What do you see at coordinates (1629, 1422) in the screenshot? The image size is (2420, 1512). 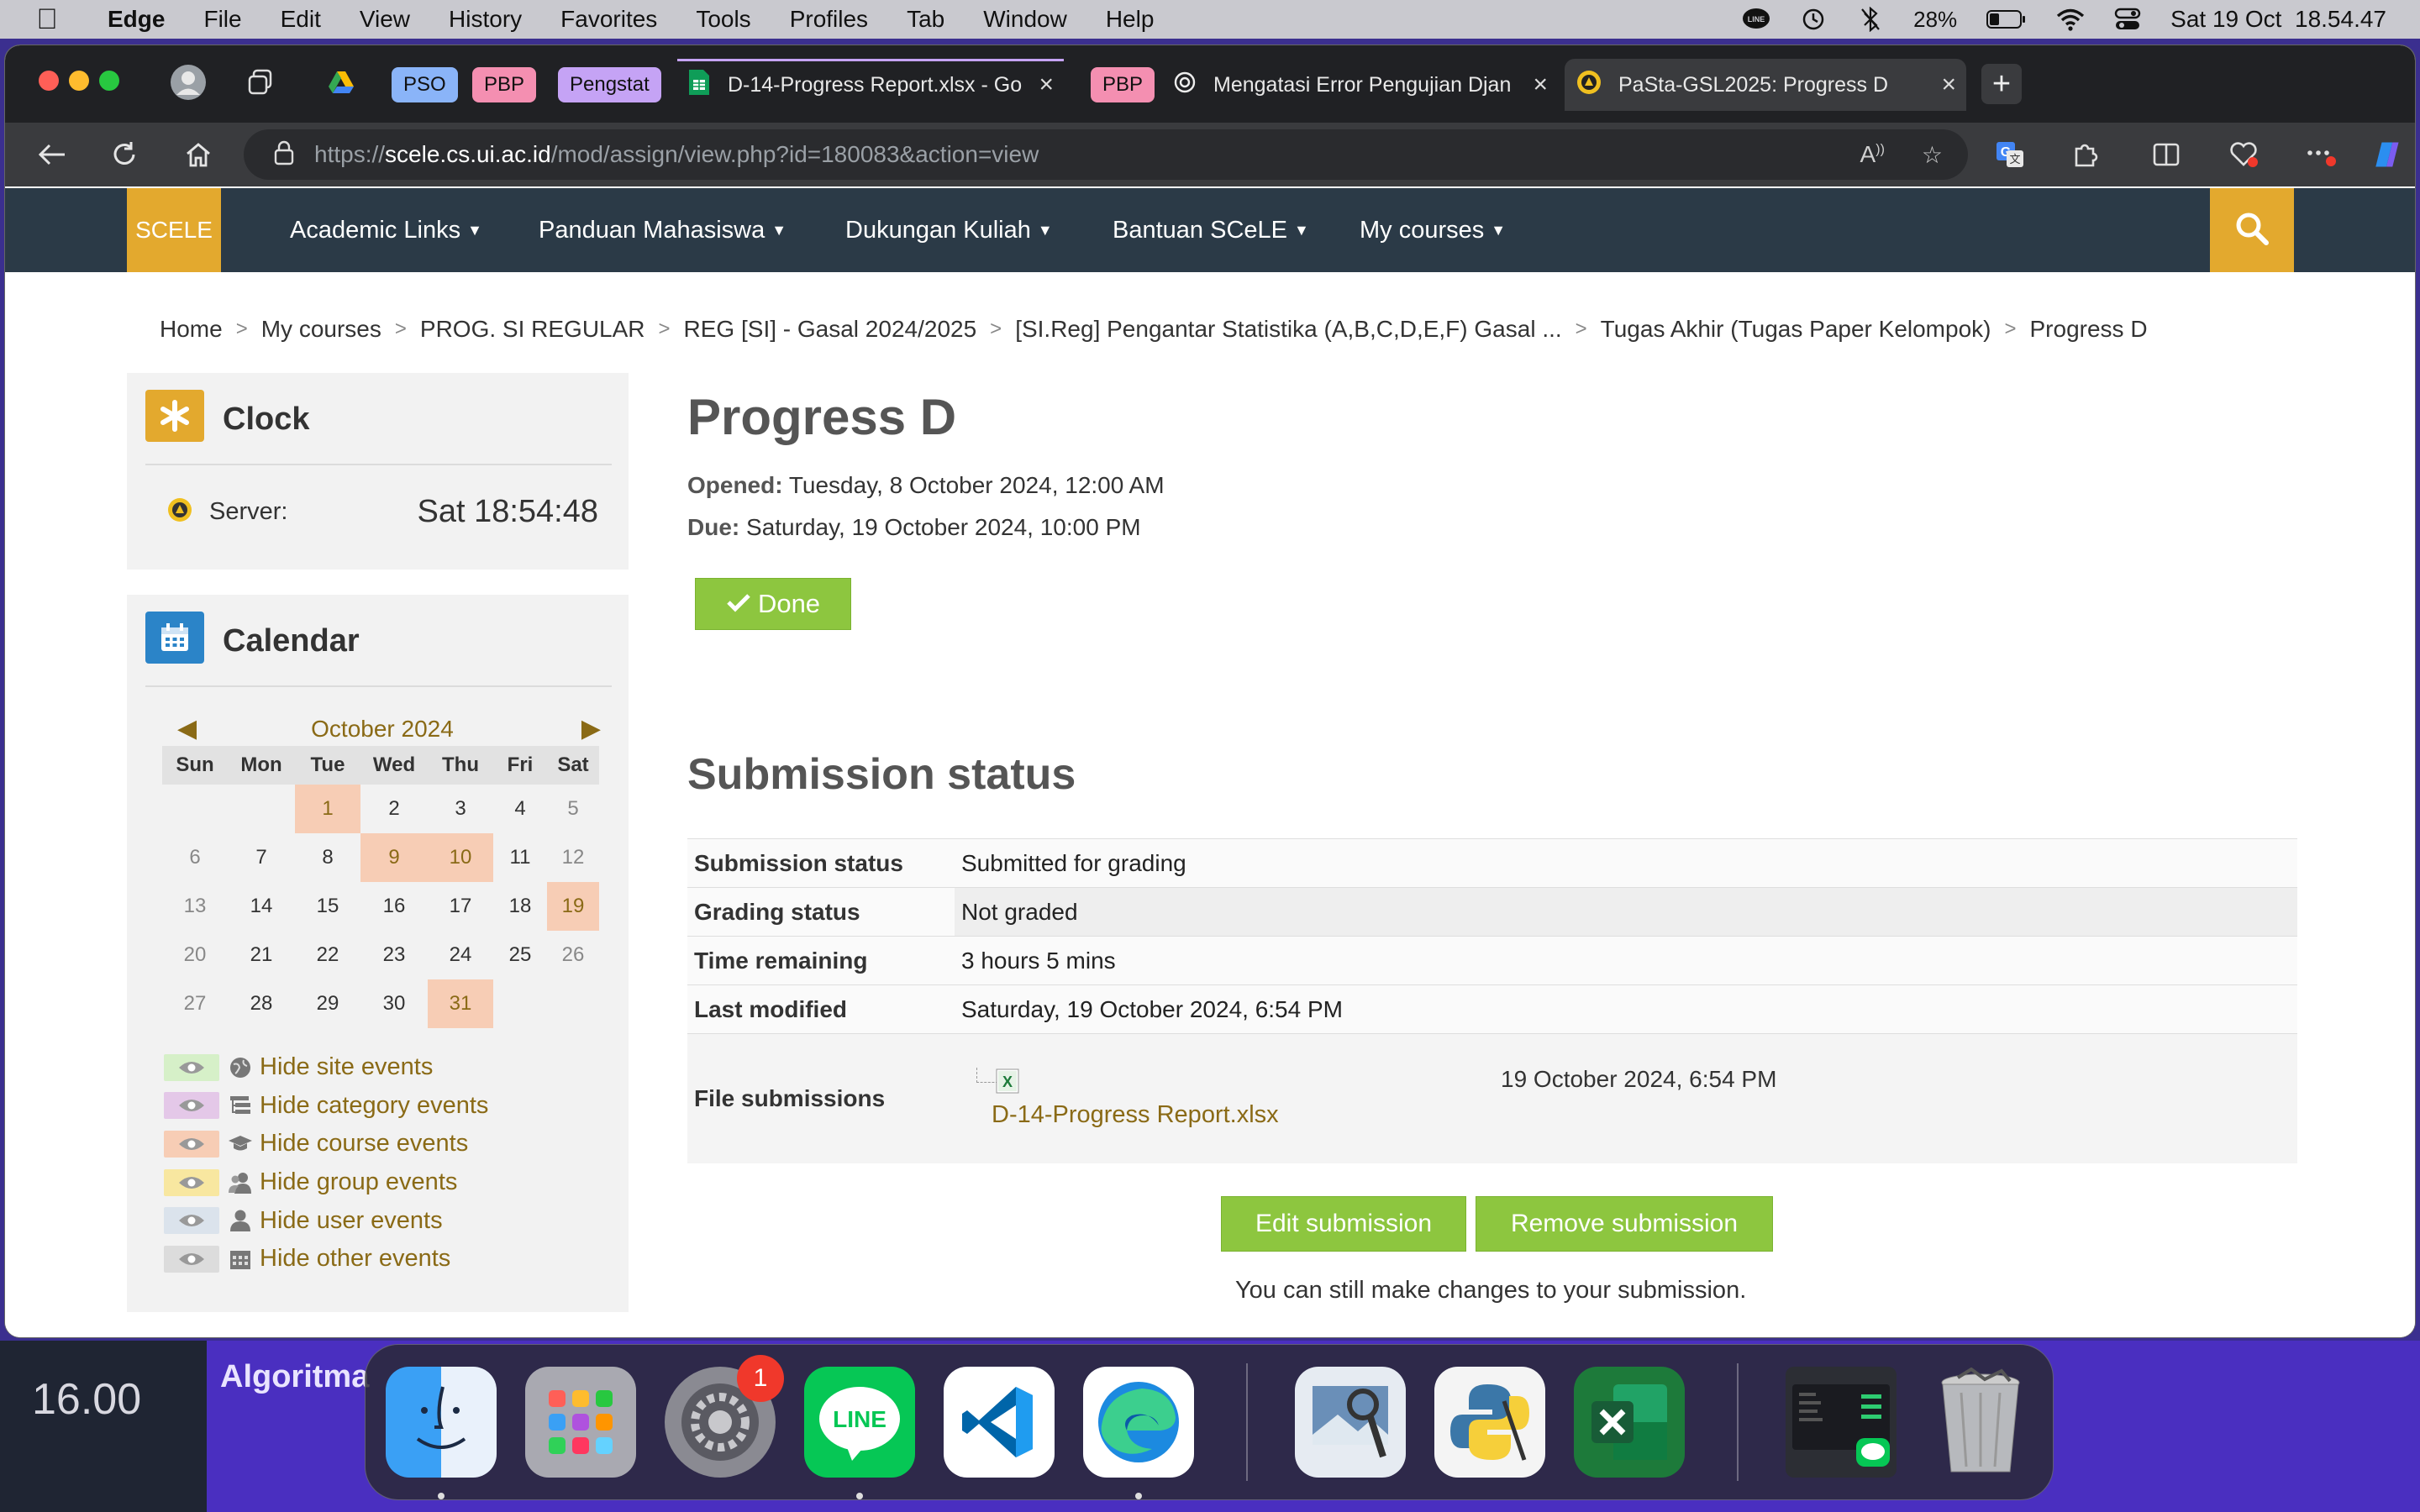 I see `excel-icon` at bounding box center [1629, 1422].